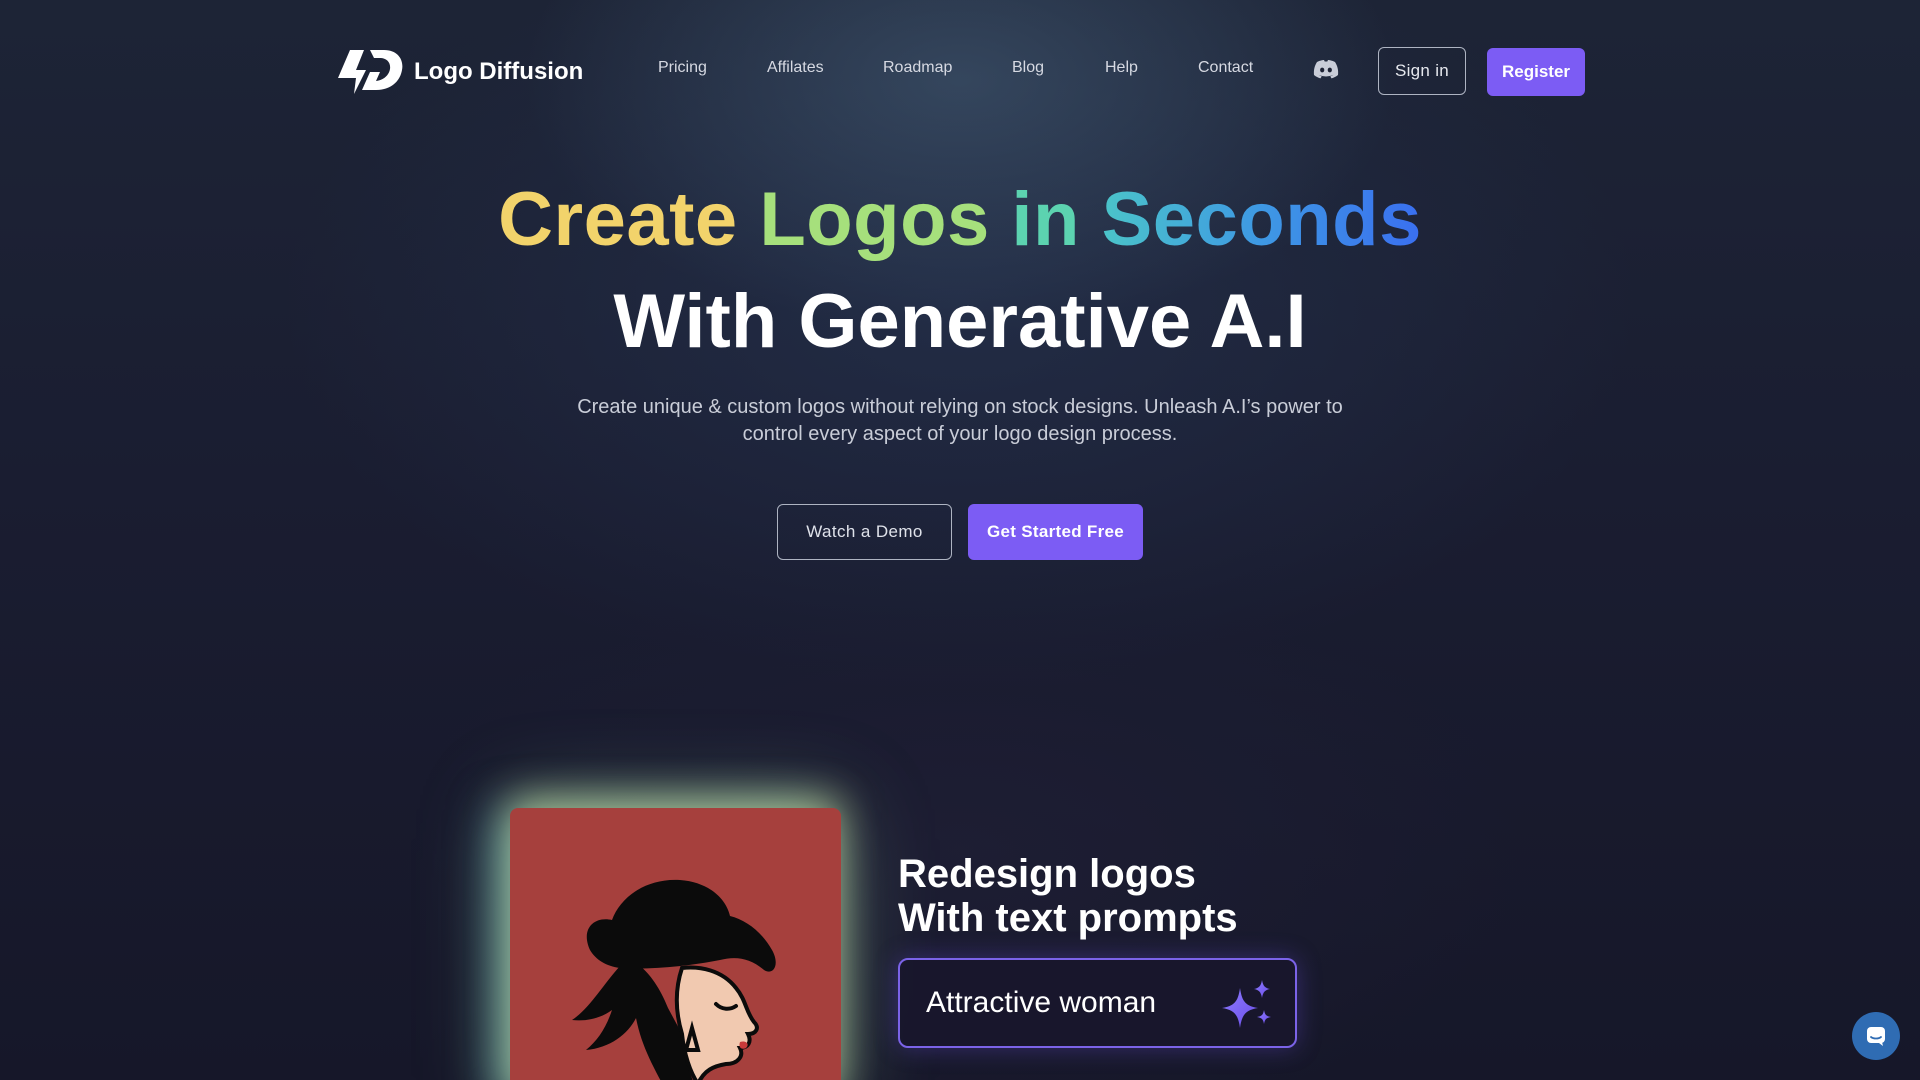 The width and height of the screenshot is (1920, 1080). Describe the element at coordinates (960, 321) in the screenshot. I see `hero-title-line2: With Generative A.I` at that location.